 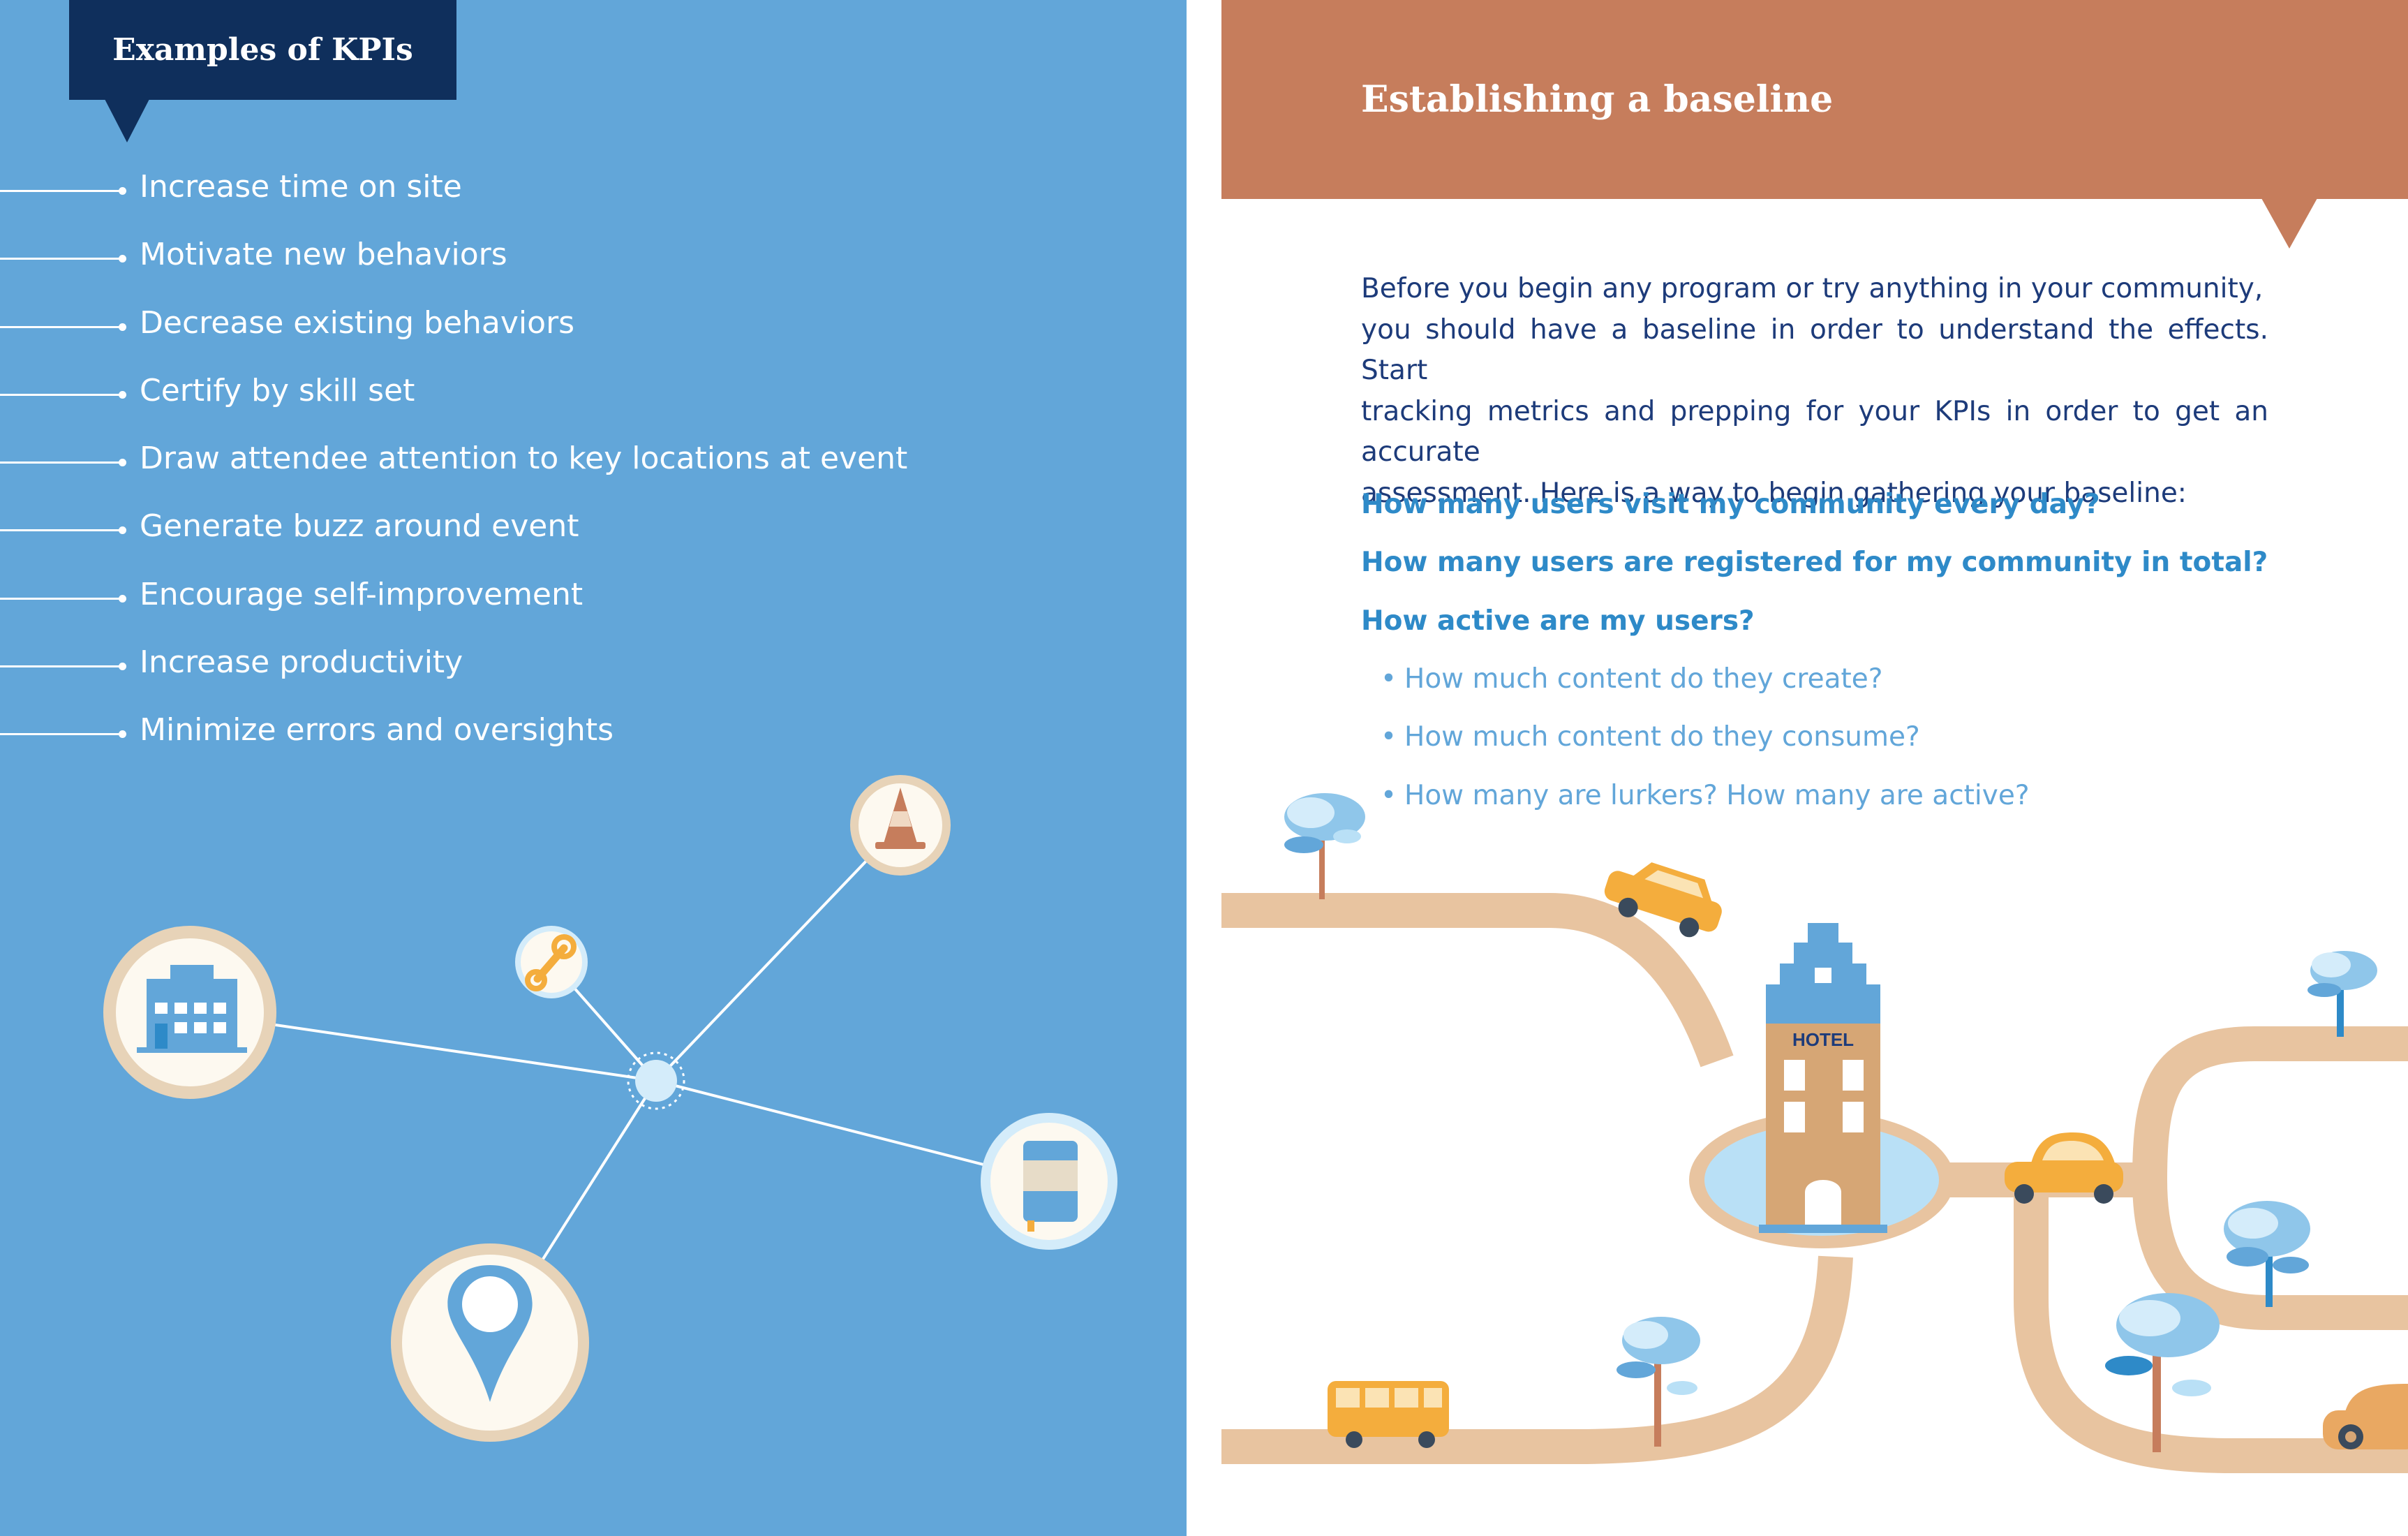 What do you see at coordinates (900, 826) in the screenshot?
I see `traffic-cone-icon` at bounding box center [900, 826].